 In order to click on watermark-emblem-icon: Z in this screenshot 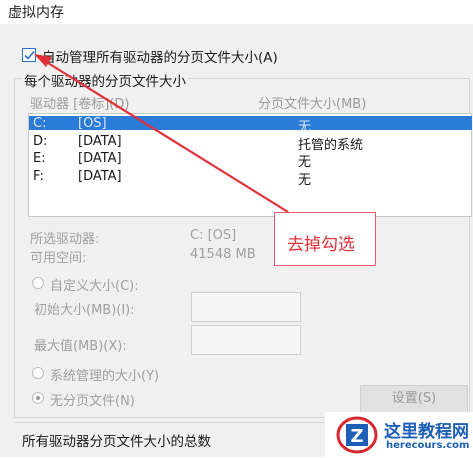, I will do `click(357, 435)`.